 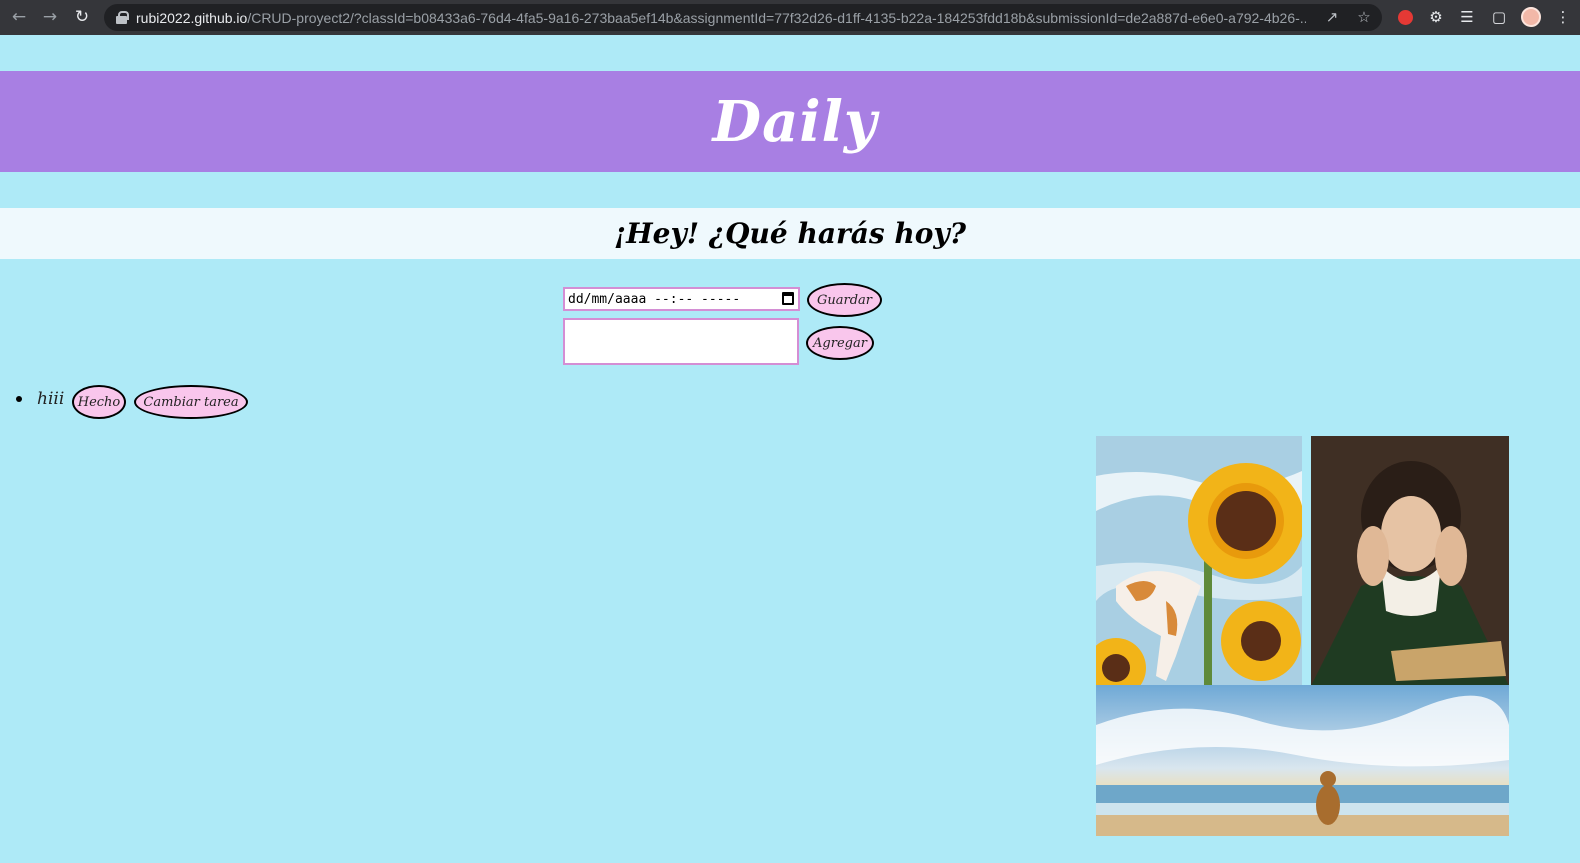 What do you see at coordinates (788, 298) in the screenshot?
I see `calendar-icon` at bounding box center [788, 298].